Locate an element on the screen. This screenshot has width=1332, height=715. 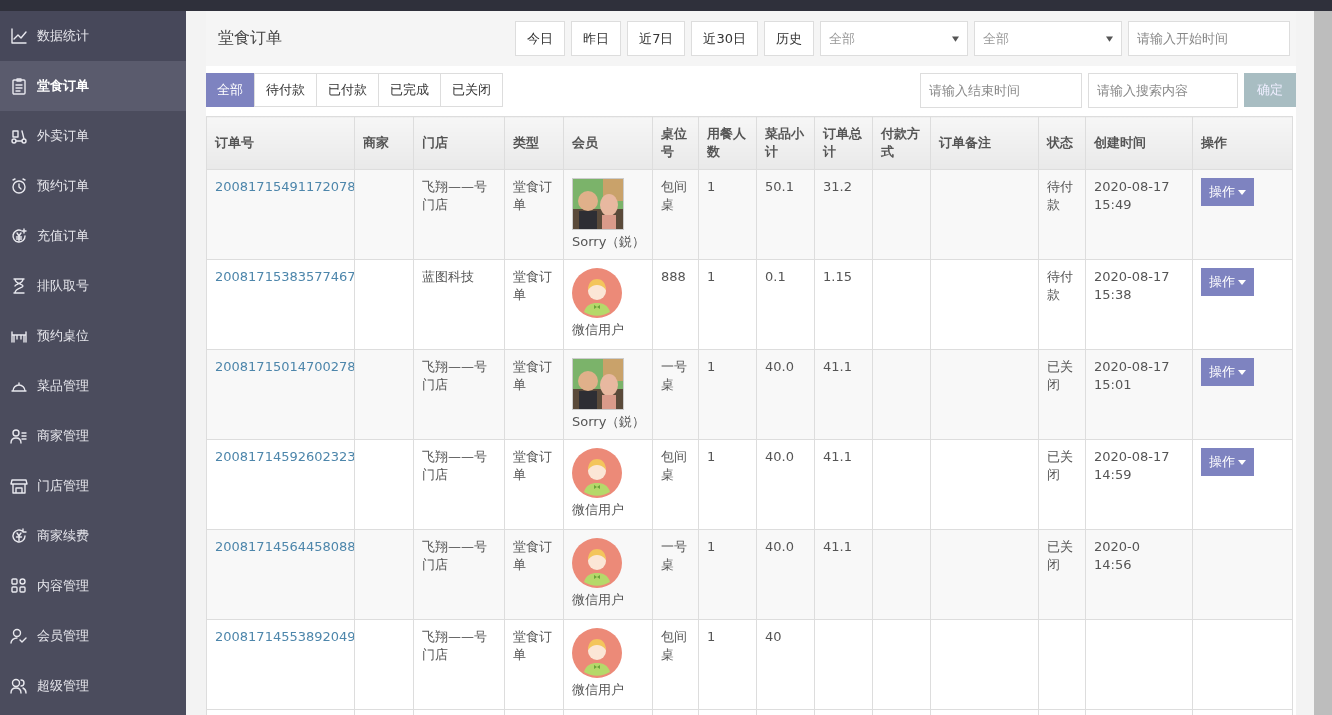
column-header: 订单总计 is located at coordinates (843, 143).